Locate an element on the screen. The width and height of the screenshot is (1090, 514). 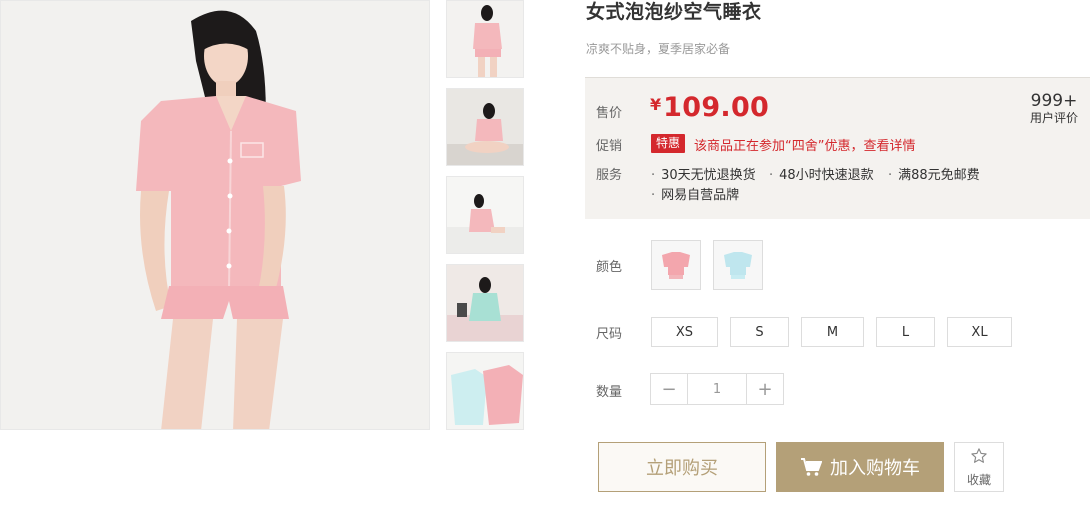
quantity-increase-button: + is located at coordinates (765, 389).